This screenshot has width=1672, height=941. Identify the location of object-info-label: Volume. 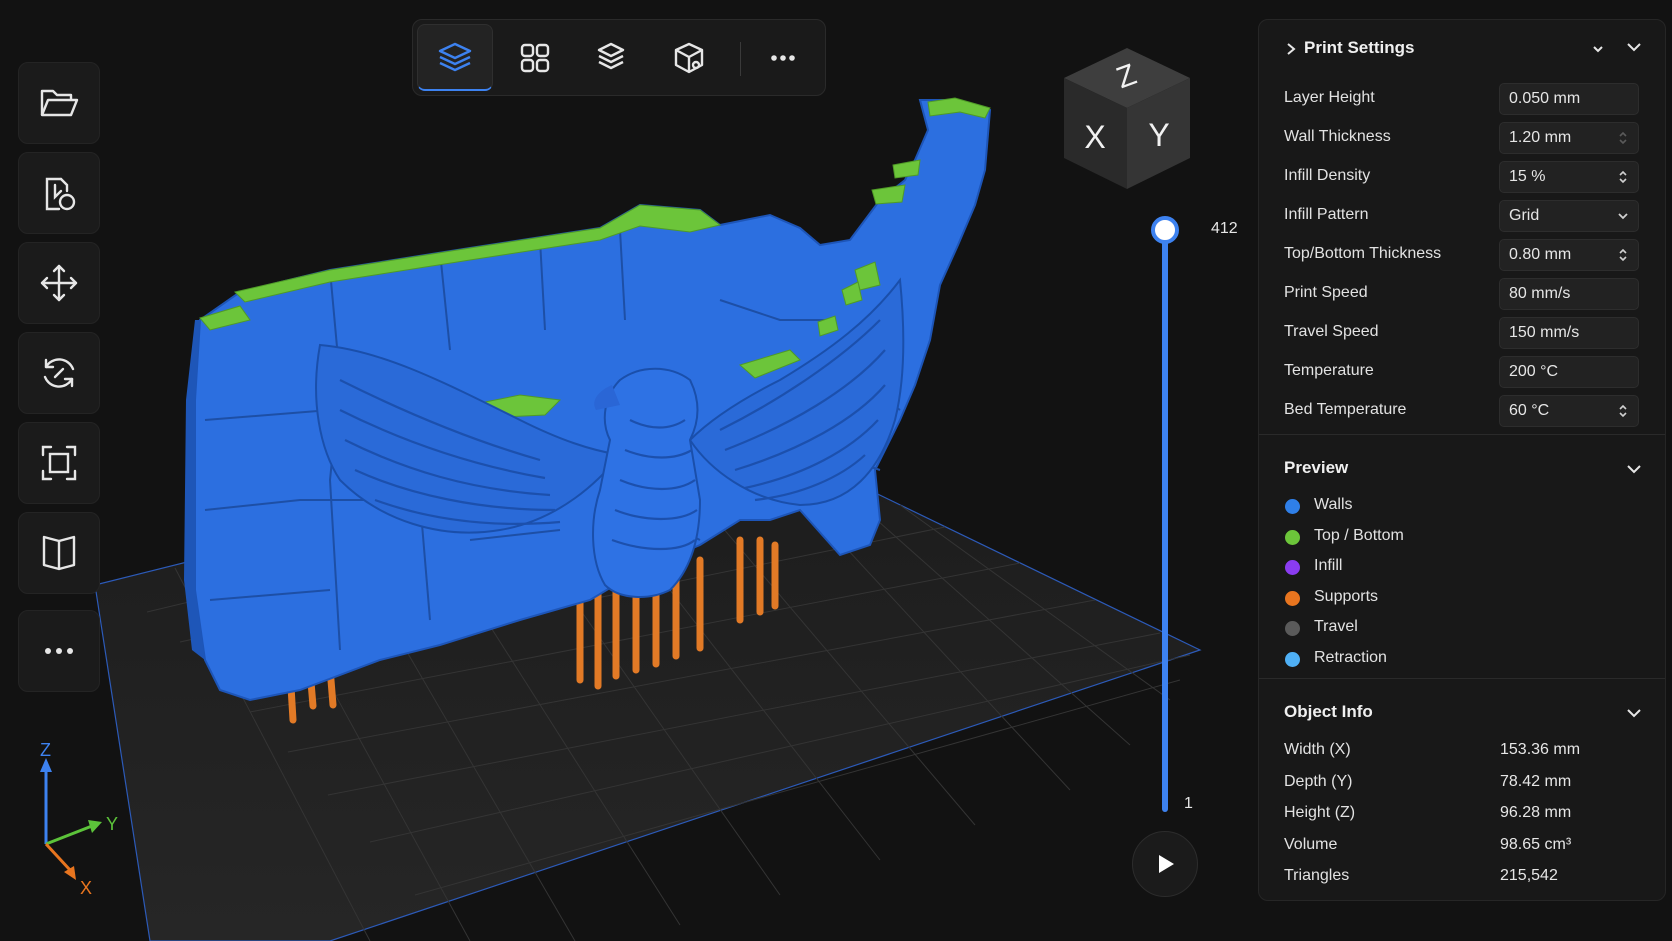
(1311, 844).